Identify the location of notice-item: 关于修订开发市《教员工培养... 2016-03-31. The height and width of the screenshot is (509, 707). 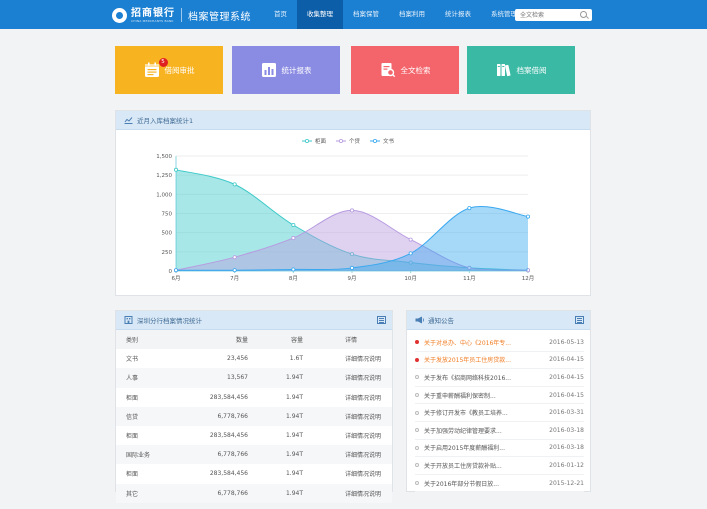
(499, 413).